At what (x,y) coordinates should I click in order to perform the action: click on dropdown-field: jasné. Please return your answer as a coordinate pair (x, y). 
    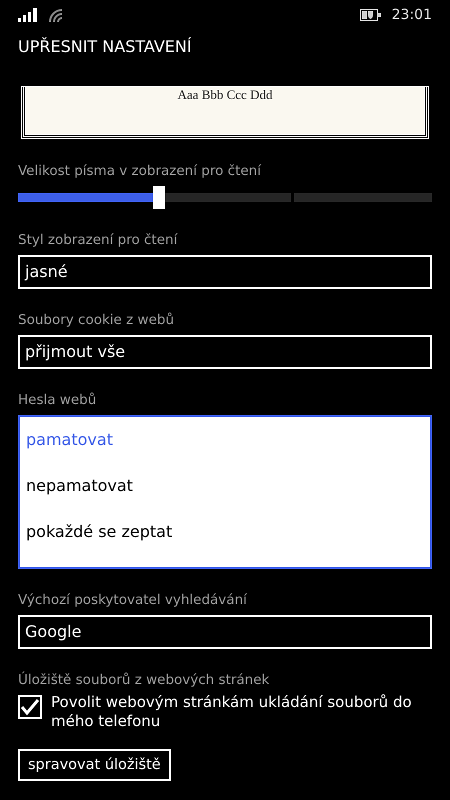
    Looking at the image, I should click on (225, 272).